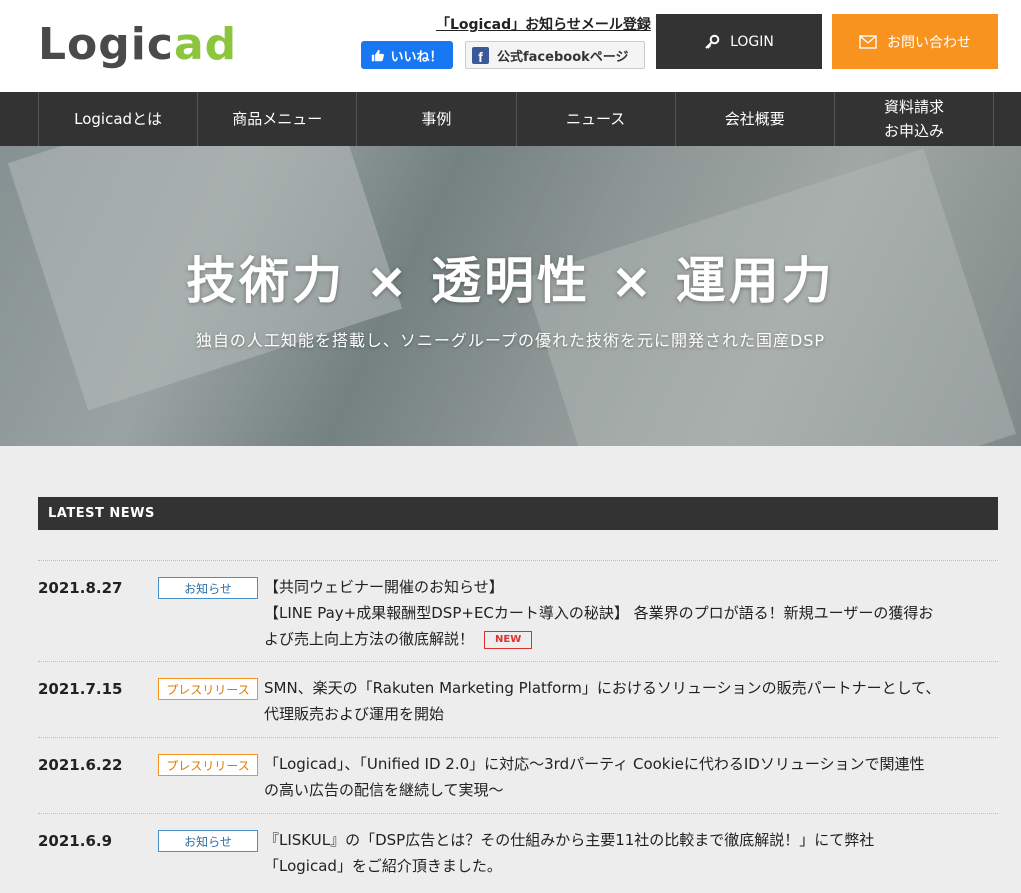 This screenshot has width=1021, height=893. Describe the element at coordinates (276, 119) in the screenshot. I see `nav-item-products: 商品メニュー` at that location.